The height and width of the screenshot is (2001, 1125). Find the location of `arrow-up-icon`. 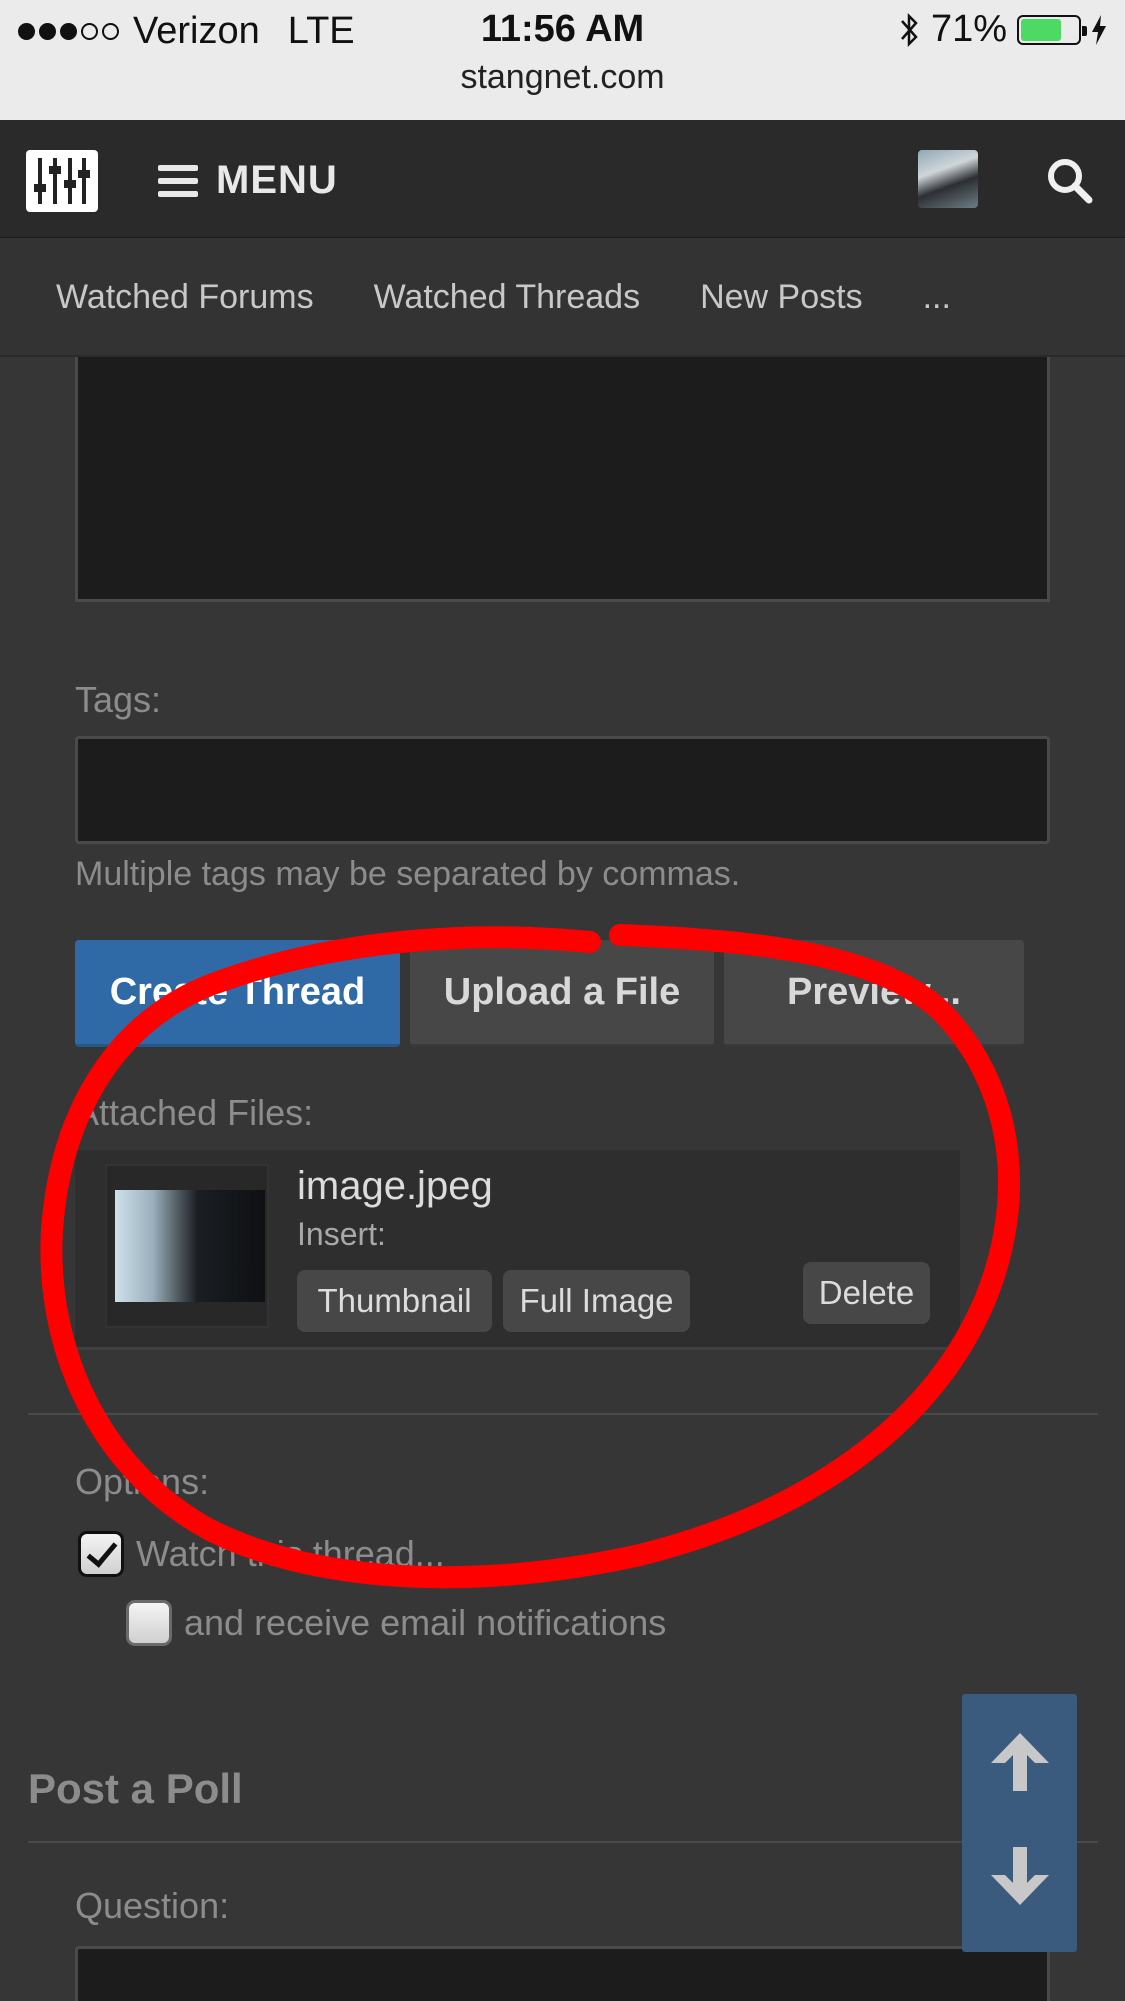

arrow-up-icon is located at coordinates (1019, 1762).